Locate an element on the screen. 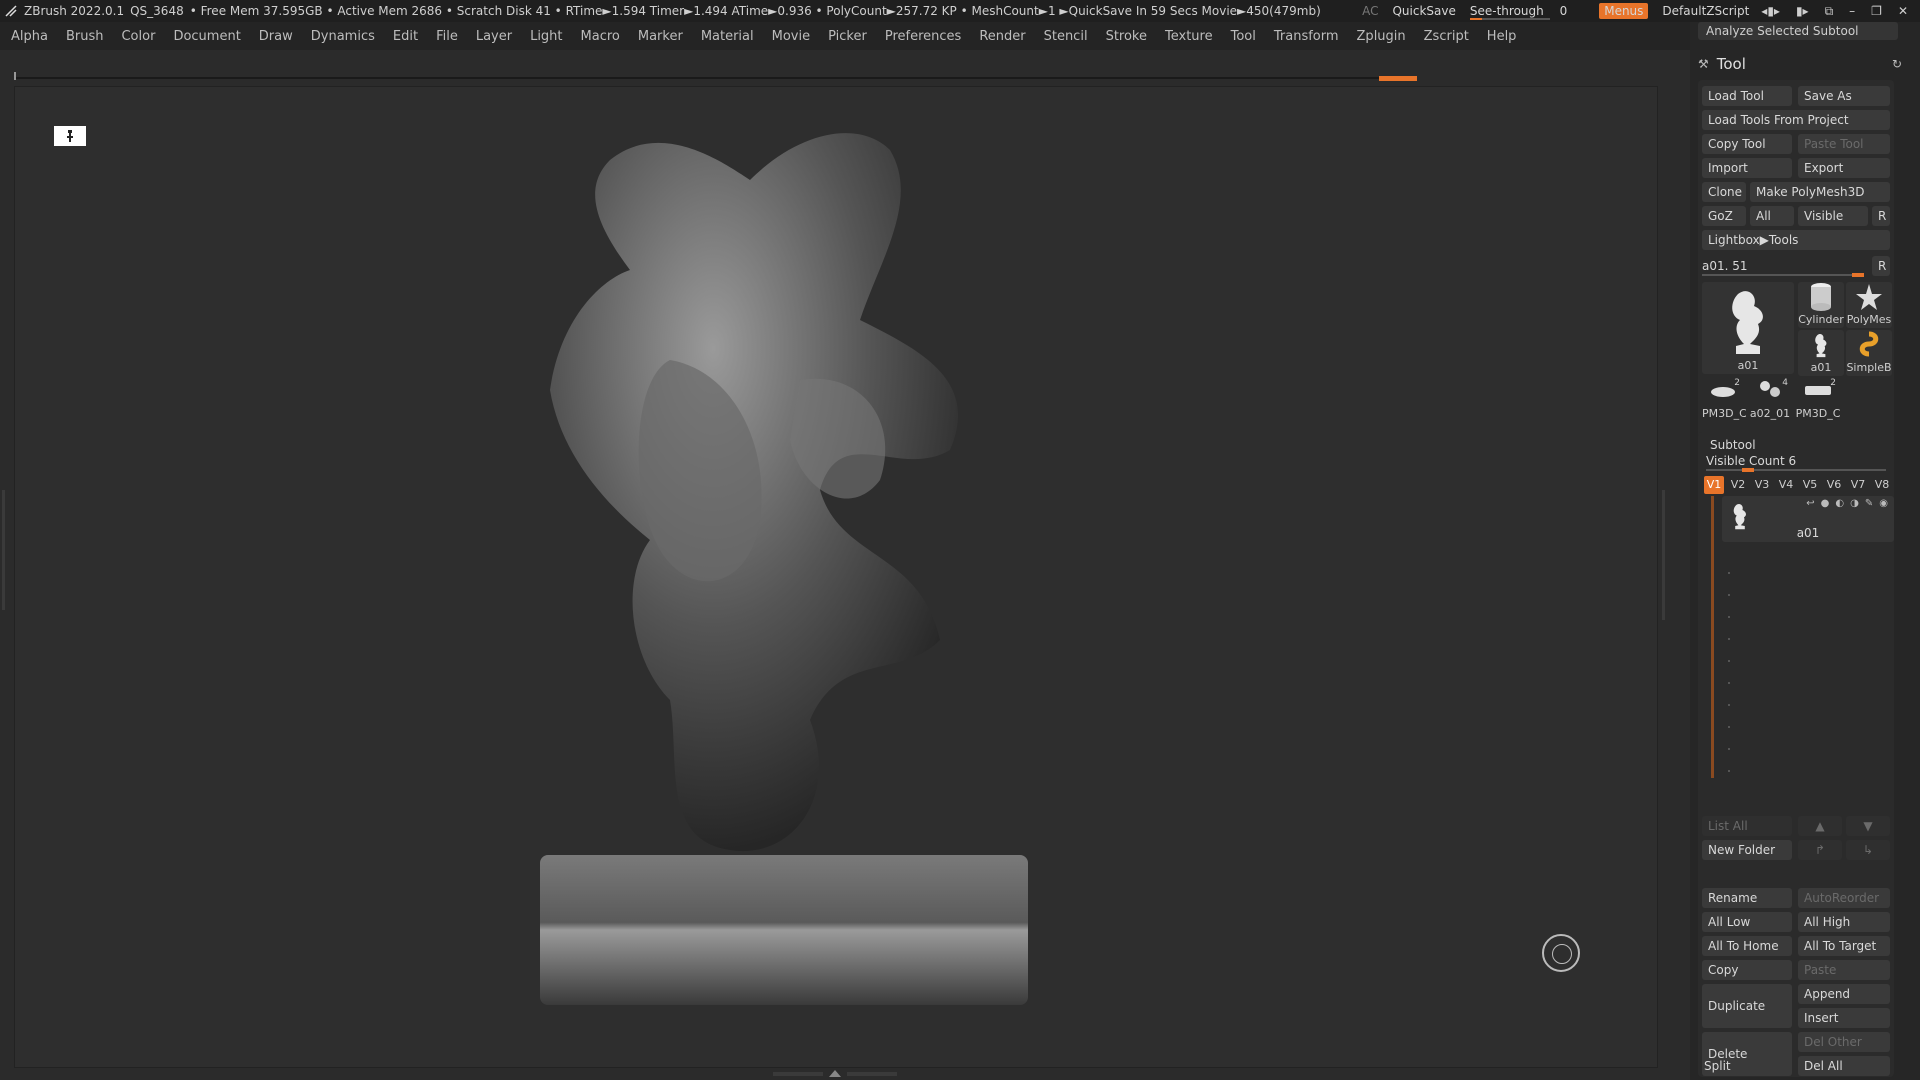 This screenshot has width=1920, height=1080. menu-marker: Marker is located at coordinates (660, 36).